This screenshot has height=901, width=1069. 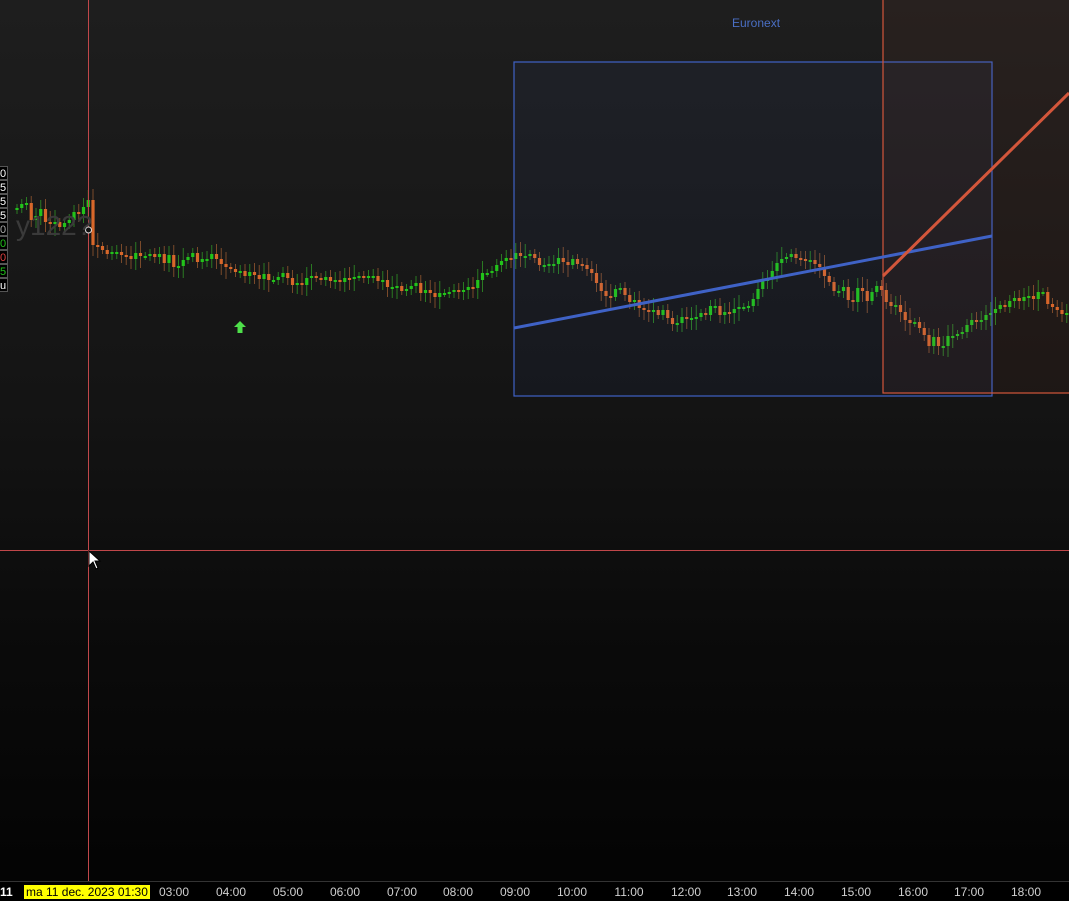 I want to click on time-label: 04:00, so click(x=231, y=892).